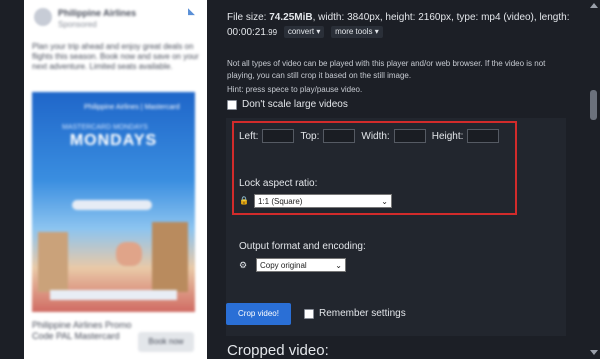 The width and height of the screenshot is (600, 359). What do you see at coordinates (323, 201) in the screenshot?
I see `aspect-ratio-select: 1:1 (Square) ⌄` at bounding box center [323, 201].